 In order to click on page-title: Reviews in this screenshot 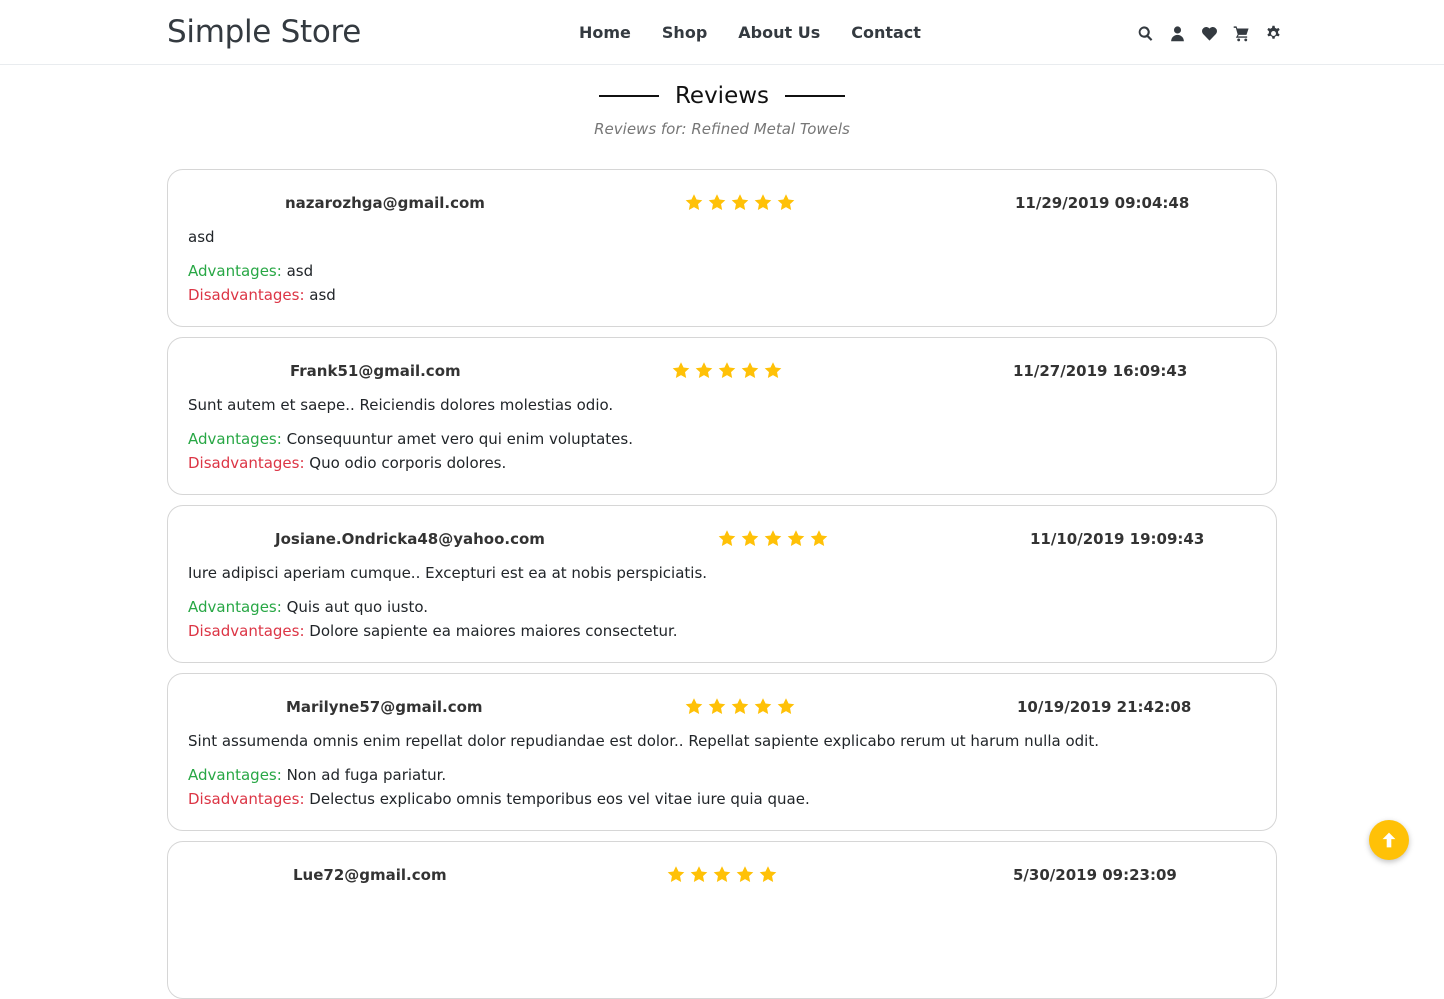, I will do `click(722, 96)`.